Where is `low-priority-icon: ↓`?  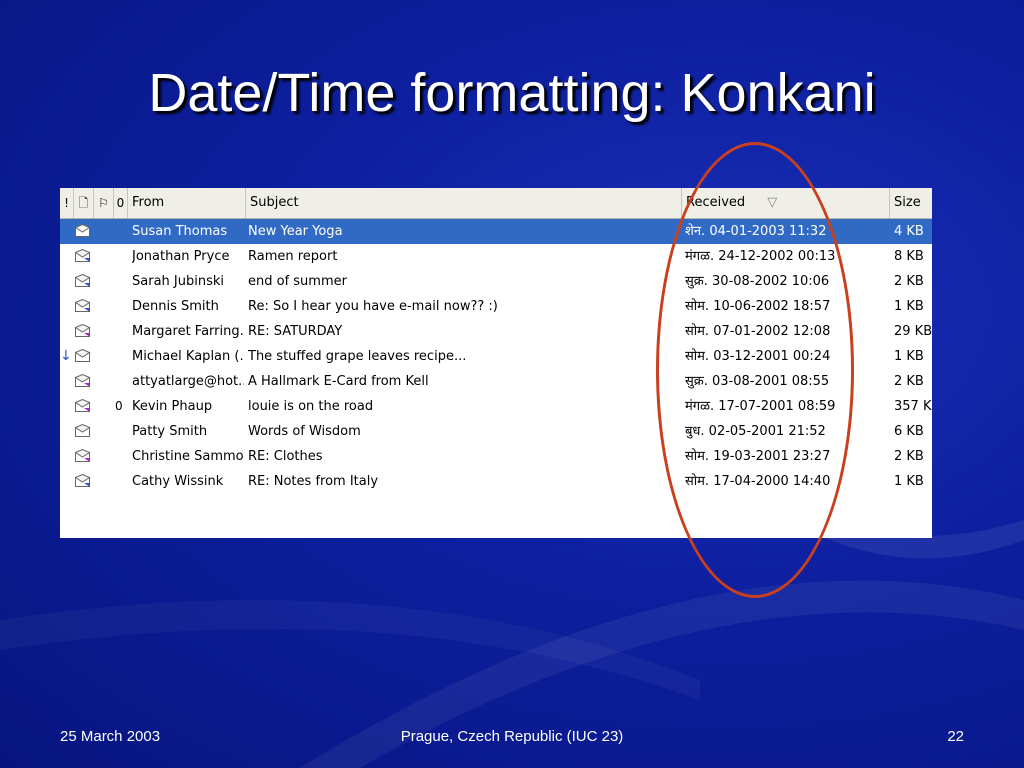 low-priority-icon: ↓ is located at coordinates (66, 356).